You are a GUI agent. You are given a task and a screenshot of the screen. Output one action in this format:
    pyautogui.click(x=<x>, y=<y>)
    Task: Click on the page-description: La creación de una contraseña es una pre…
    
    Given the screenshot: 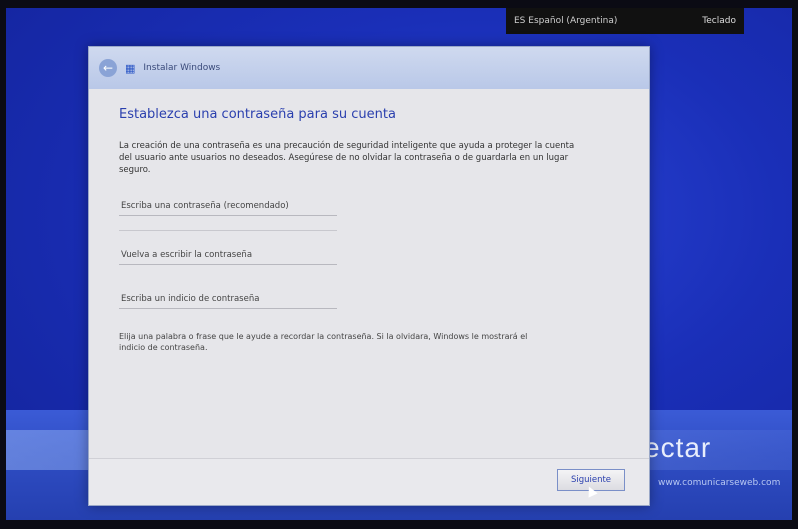 What is the action you would take?
    pyautogui.click(x=347, y=158)
    